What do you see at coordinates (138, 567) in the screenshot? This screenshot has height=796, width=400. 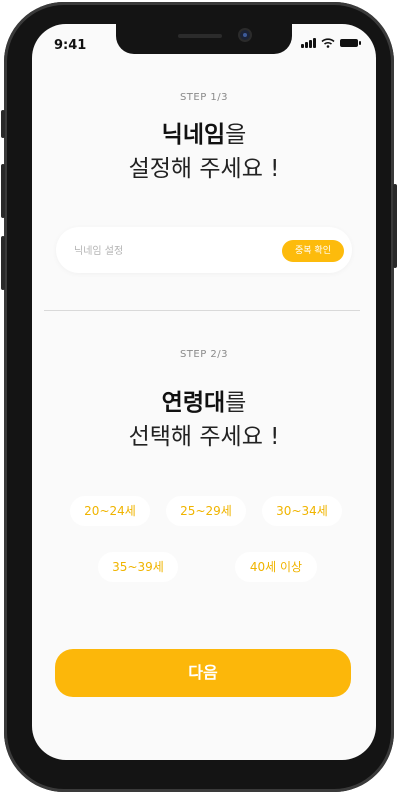 I see `age-option-35-39: 35~39세` at bounding box center [138, 567].